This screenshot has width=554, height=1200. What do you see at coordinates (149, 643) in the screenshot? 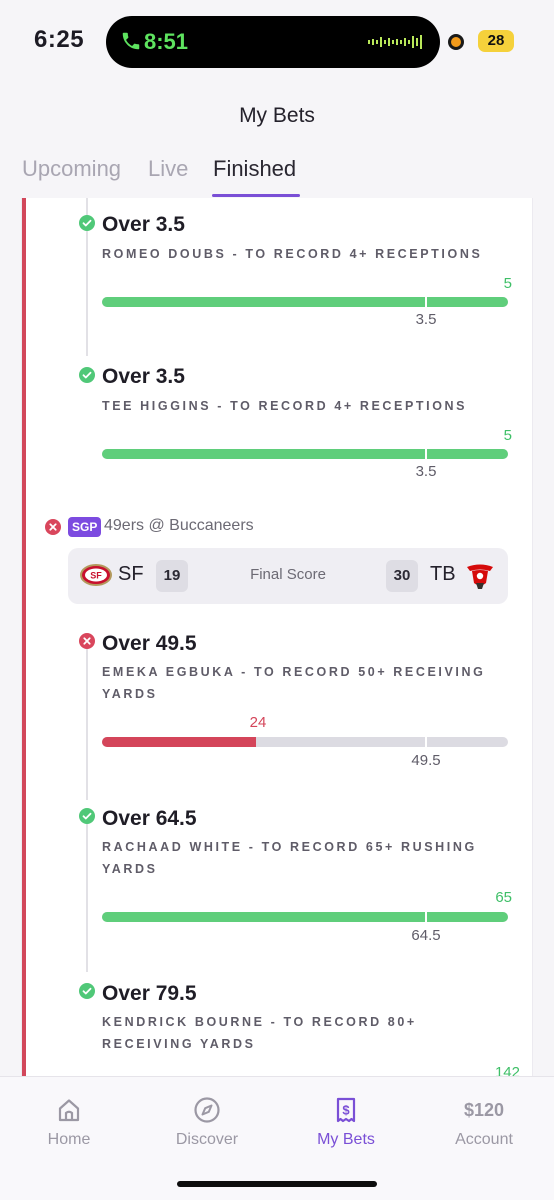
I see `leg-line: Over 49.5` at bounding box center [149, 643].